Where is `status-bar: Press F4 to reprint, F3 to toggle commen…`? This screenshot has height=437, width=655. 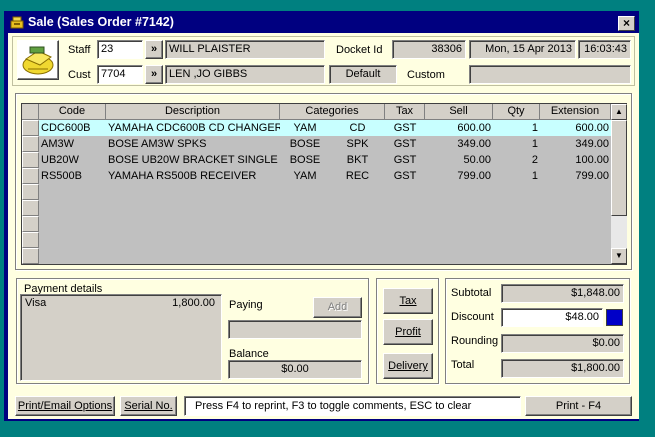 status-bar: Press F4 to reprint, F3 to toggle commen… is located at coordinates (352, 406).